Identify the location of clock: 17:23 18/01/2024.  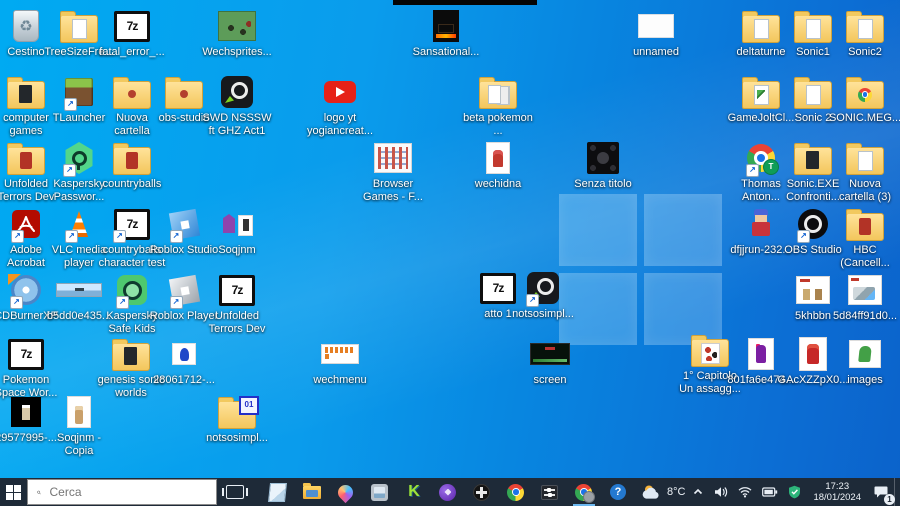
(837, 492).